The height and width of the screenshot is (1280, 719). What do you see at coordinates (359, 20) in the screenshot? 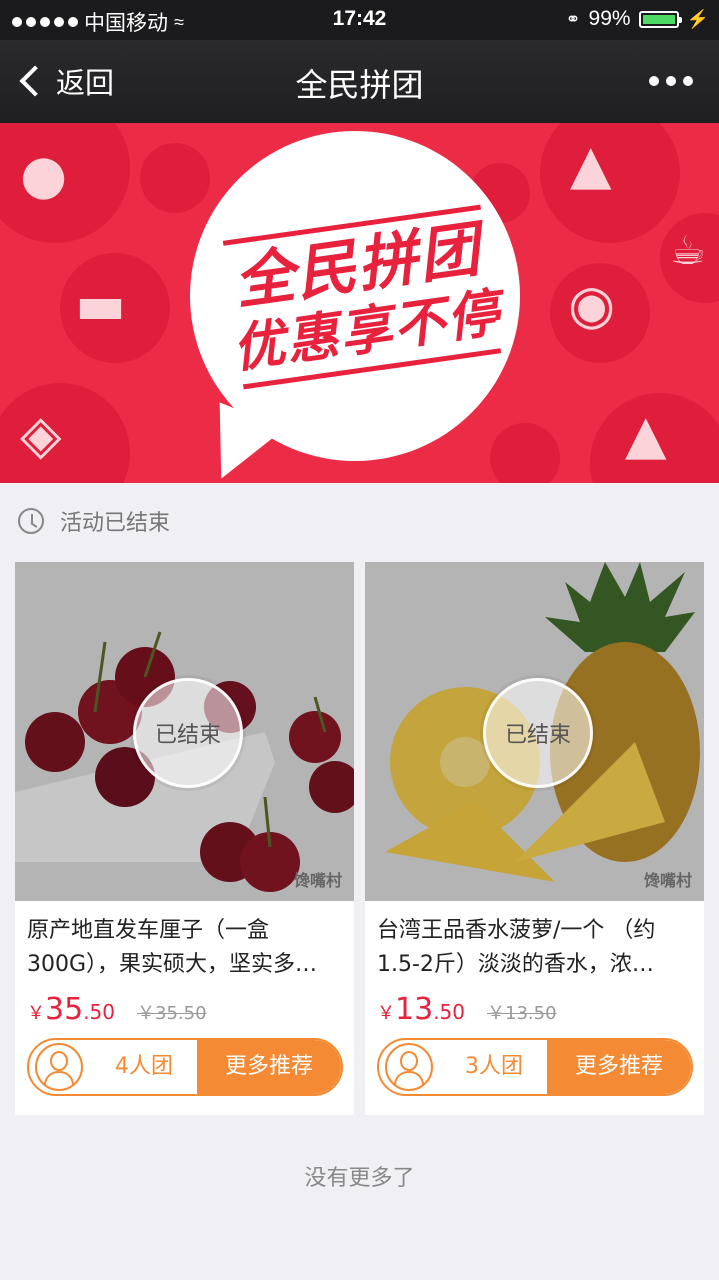
I see `status-bar: 中国移动 ≈ 17:42 ⚭ 99% ⚡` at bounding box center [359, 20].